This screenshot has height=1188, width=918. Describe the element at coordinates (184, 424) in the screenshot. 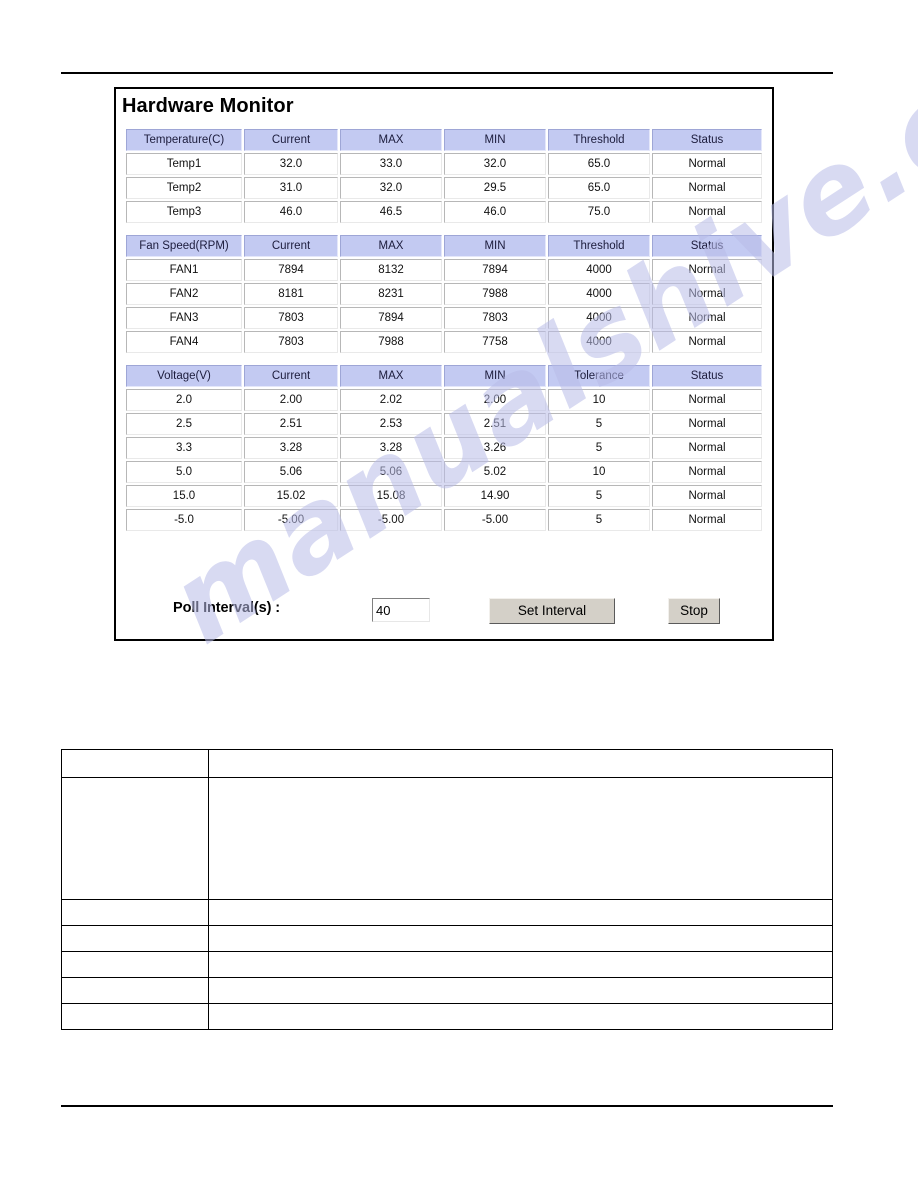

I see `cell-rail-name: 2.5` at that location.